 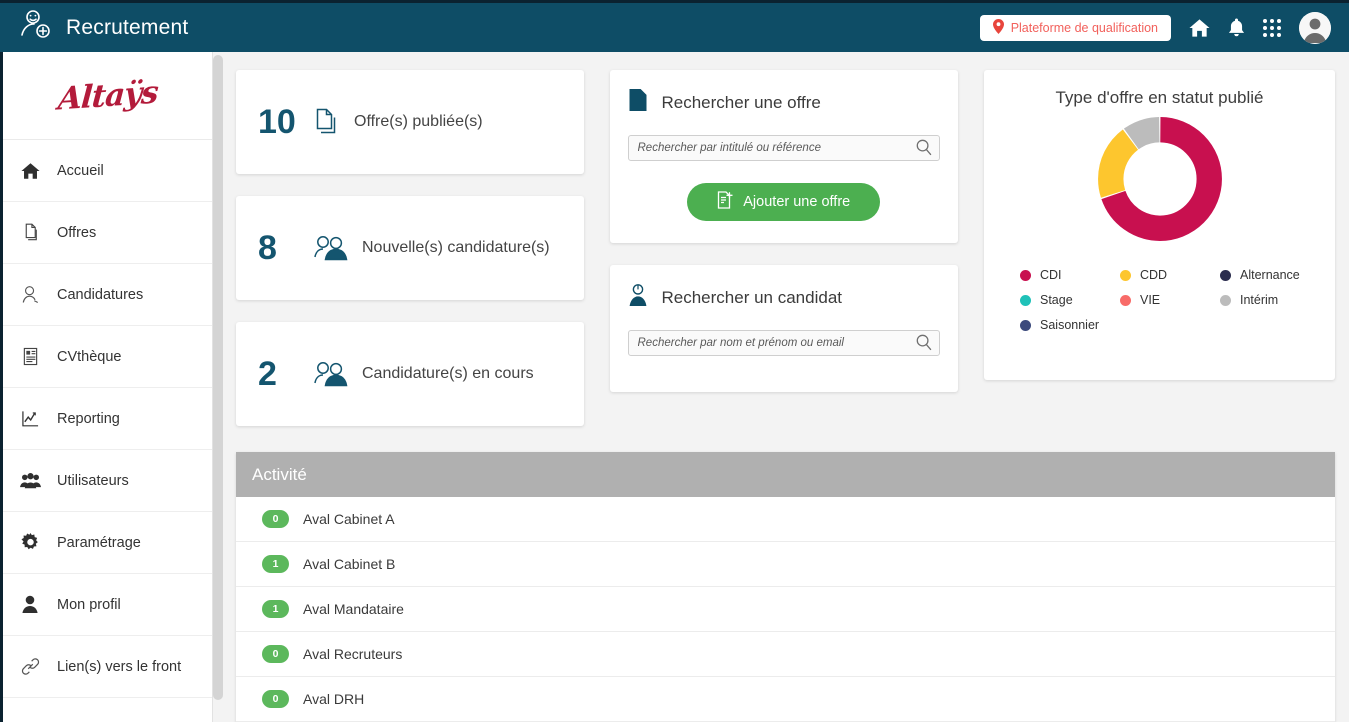 I want to click on sidebar-logo: Altaÿs, so click(x=107, y=96).